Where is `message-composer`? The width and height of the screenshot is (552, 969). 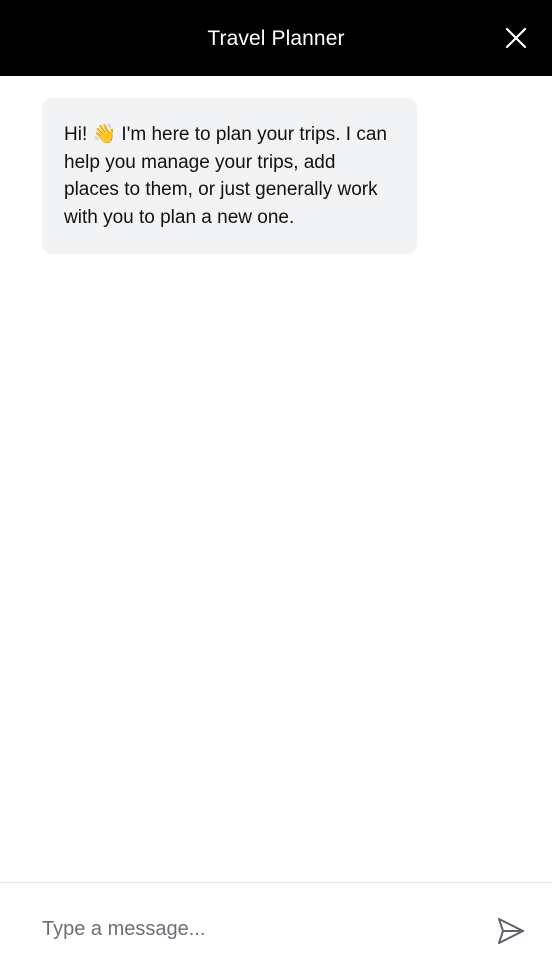 message-composer is located at coordinates (276, 925).